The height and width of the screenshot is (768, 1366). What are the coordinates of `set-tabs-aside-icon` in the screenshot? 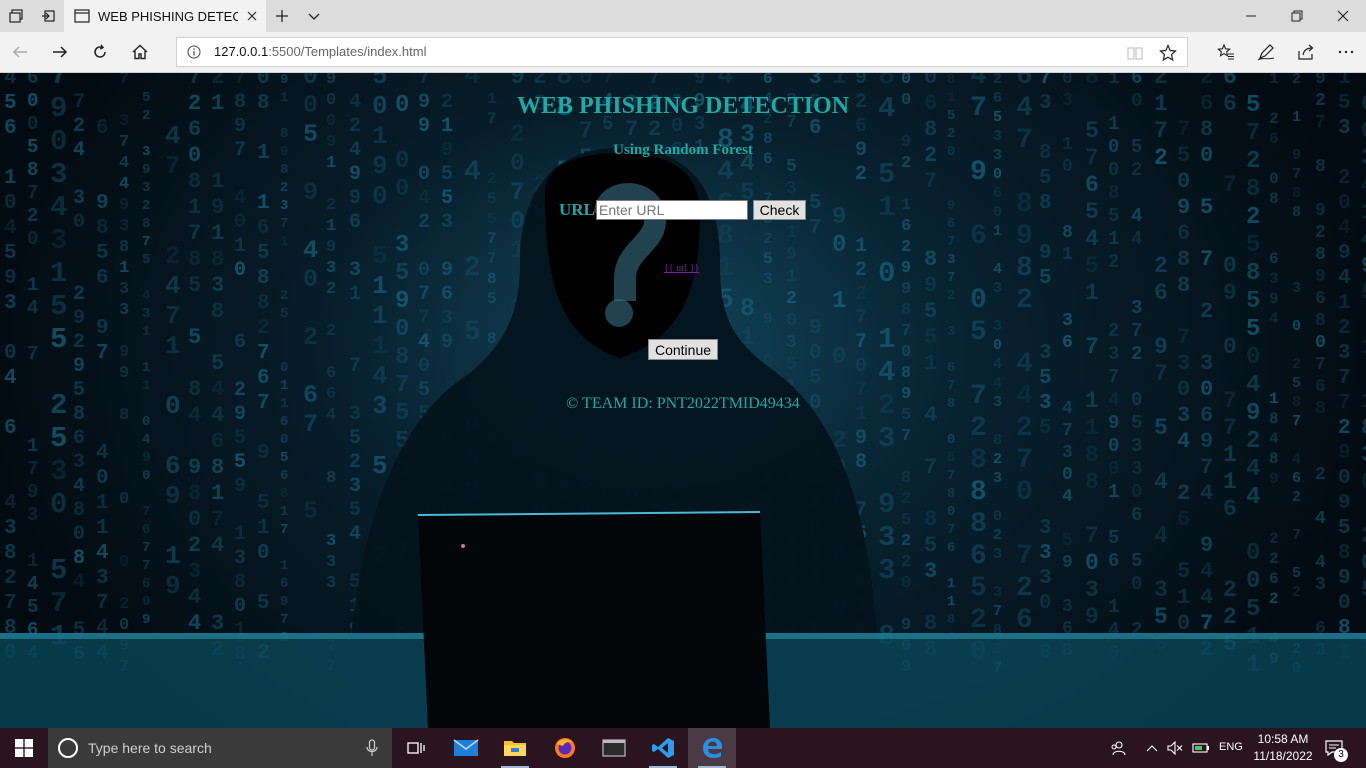 It's located at (48, 16).